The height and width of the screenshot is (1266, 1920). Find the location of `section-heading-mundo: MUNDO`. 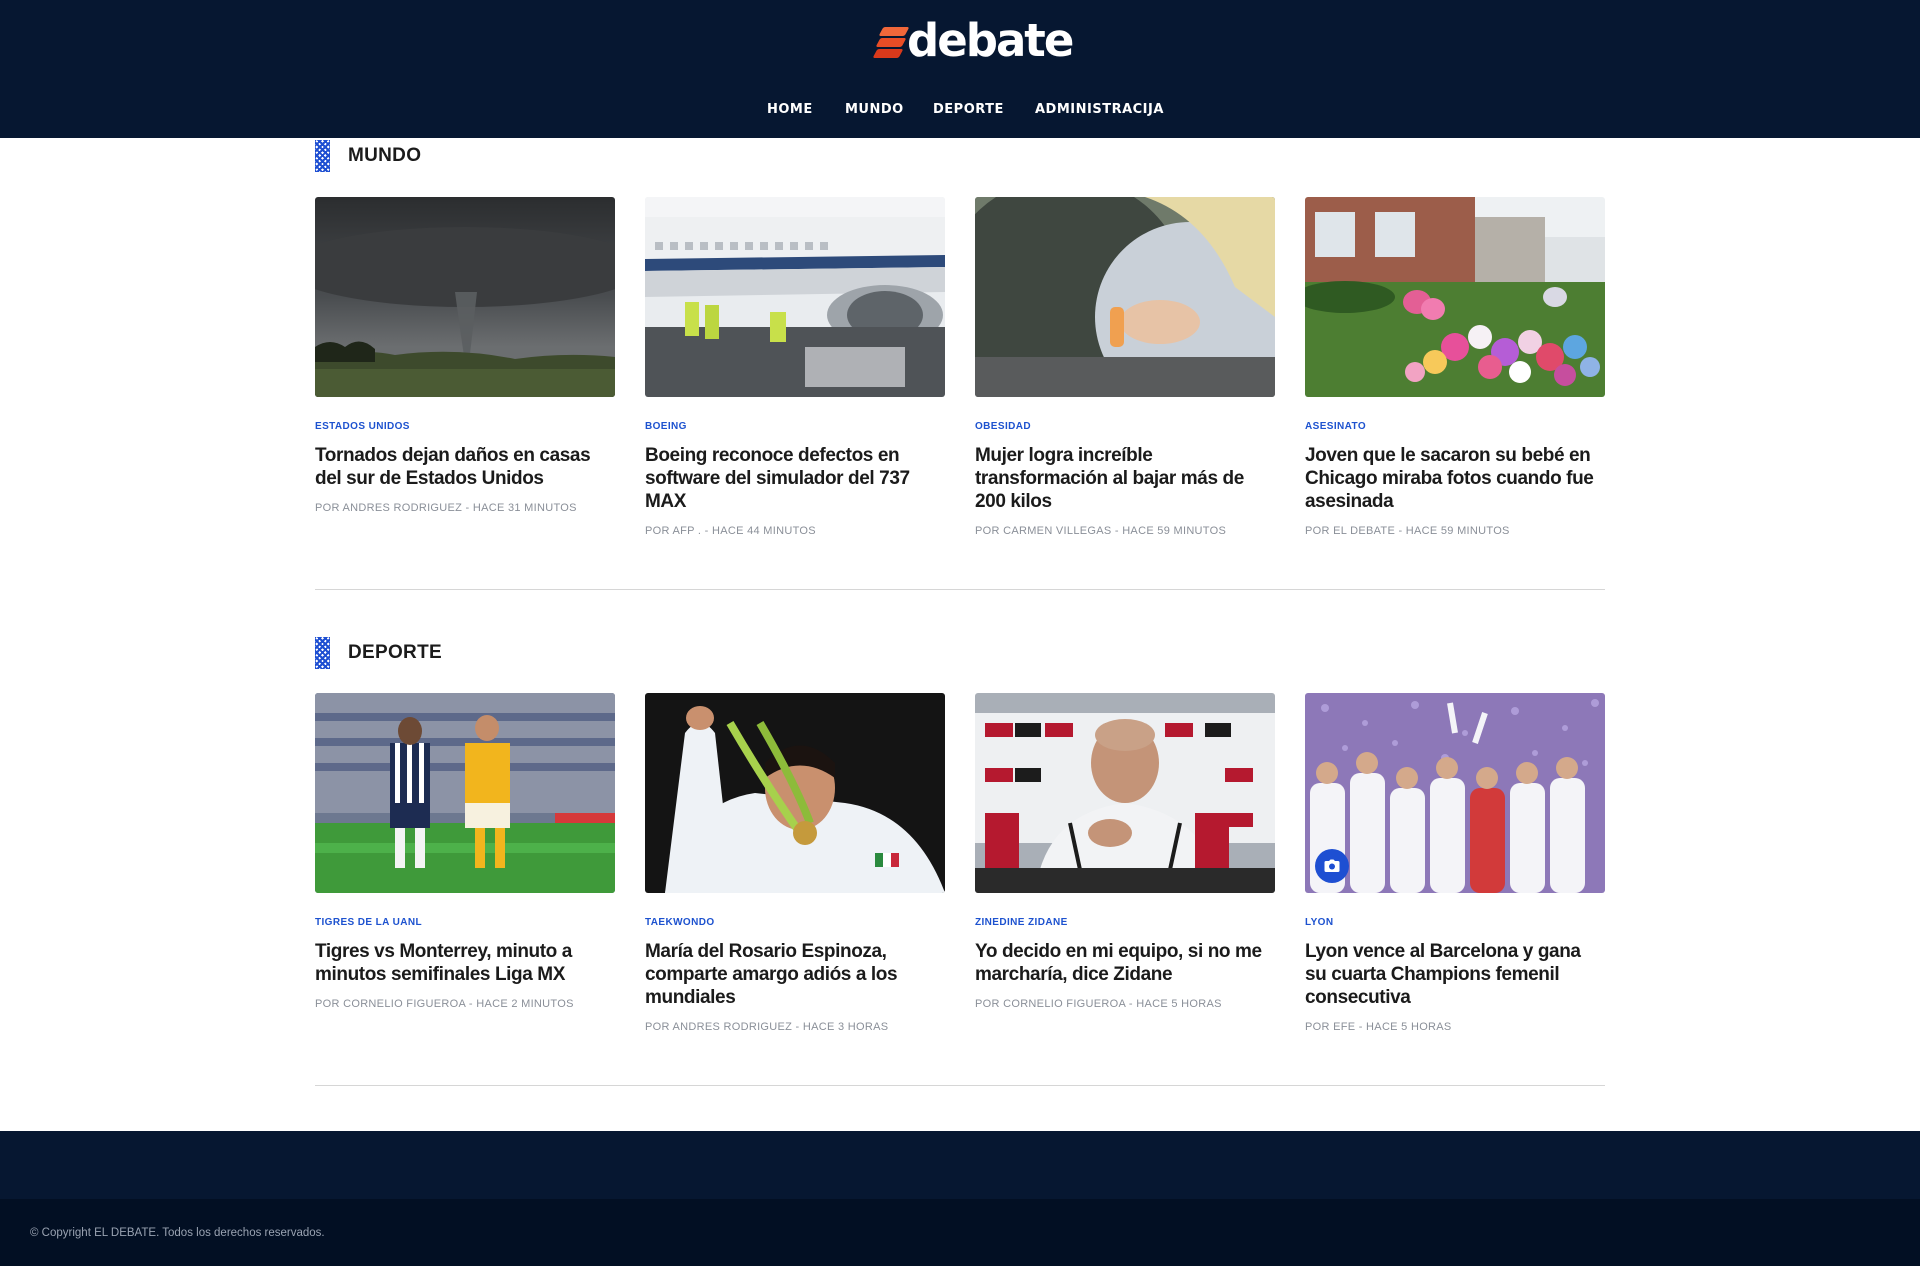

section-heading-mundo: MUNDO is located at coordinates (368, 156).